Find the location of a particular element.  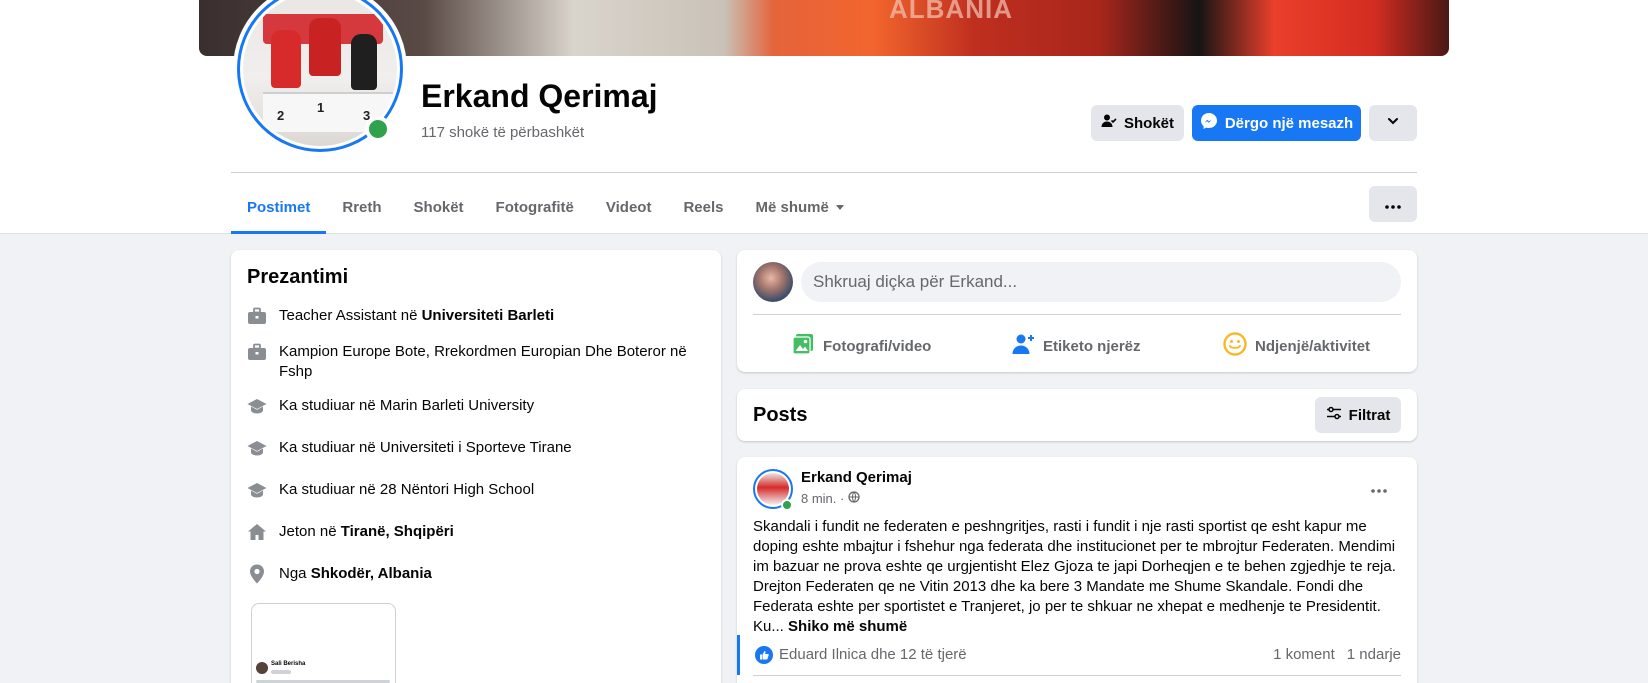

post-divider is located at coordinates (1077, 675).